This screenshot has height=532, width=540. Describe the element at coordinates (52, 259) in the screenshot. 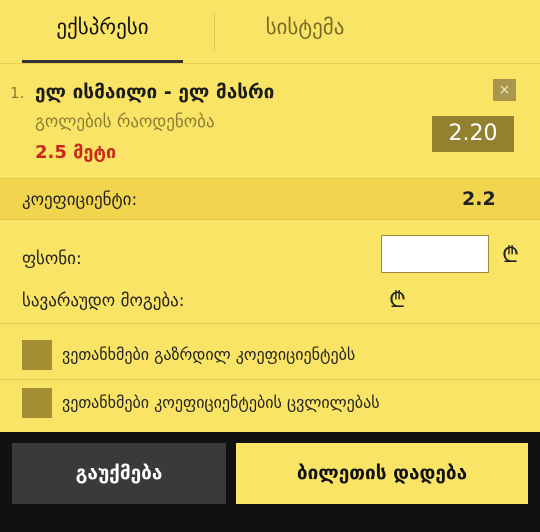

I see `stake-label: ფსონი:` at that location.